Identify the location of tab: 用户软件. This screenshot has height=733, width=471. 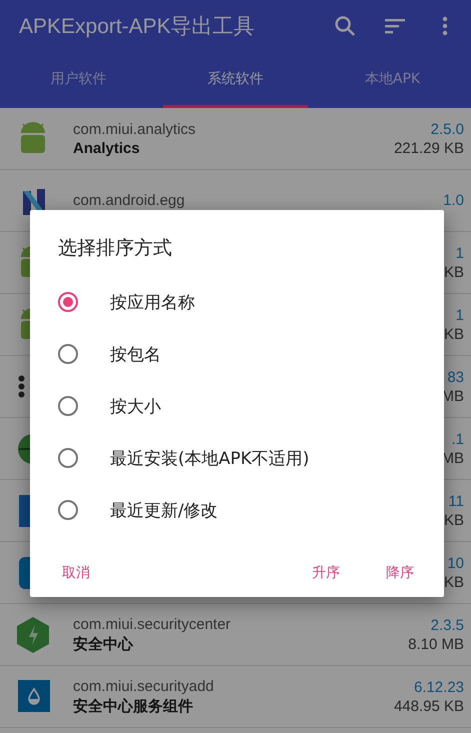
(78, 80).